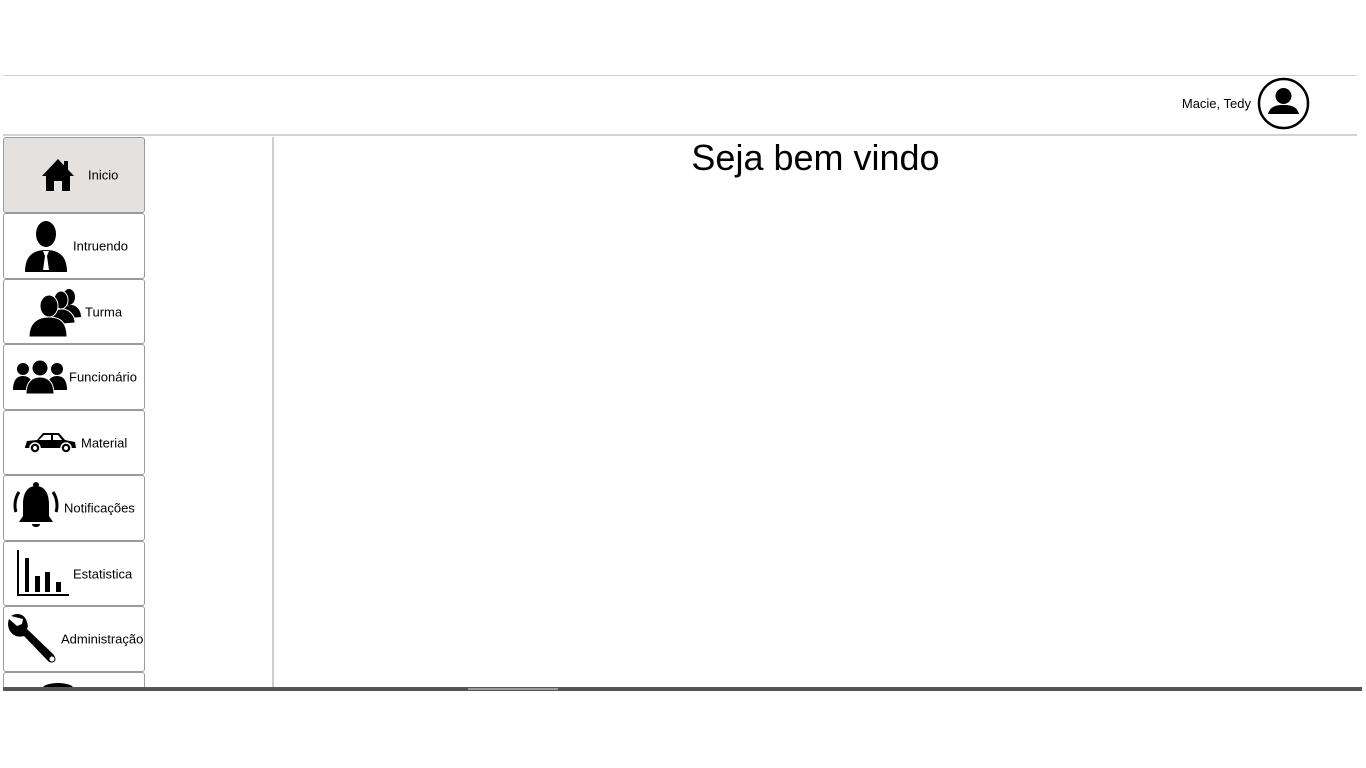  Describe the element at coordinates (58, 175) in the screenshot. I see `home-icon` at that location.